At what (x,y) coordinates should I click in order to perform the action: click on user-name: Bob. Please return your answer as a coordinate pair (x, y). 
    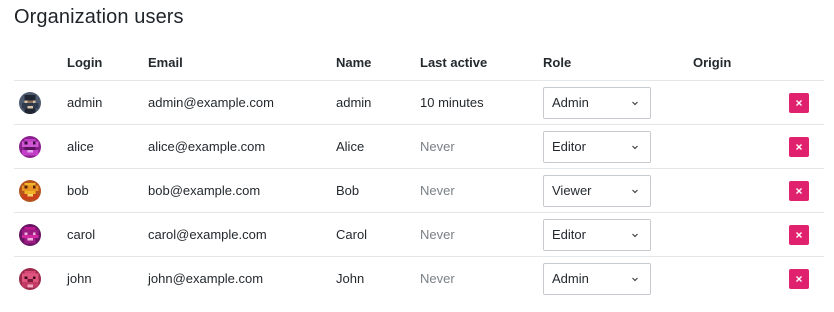
    Looking at the image, I should click on (378, 190).